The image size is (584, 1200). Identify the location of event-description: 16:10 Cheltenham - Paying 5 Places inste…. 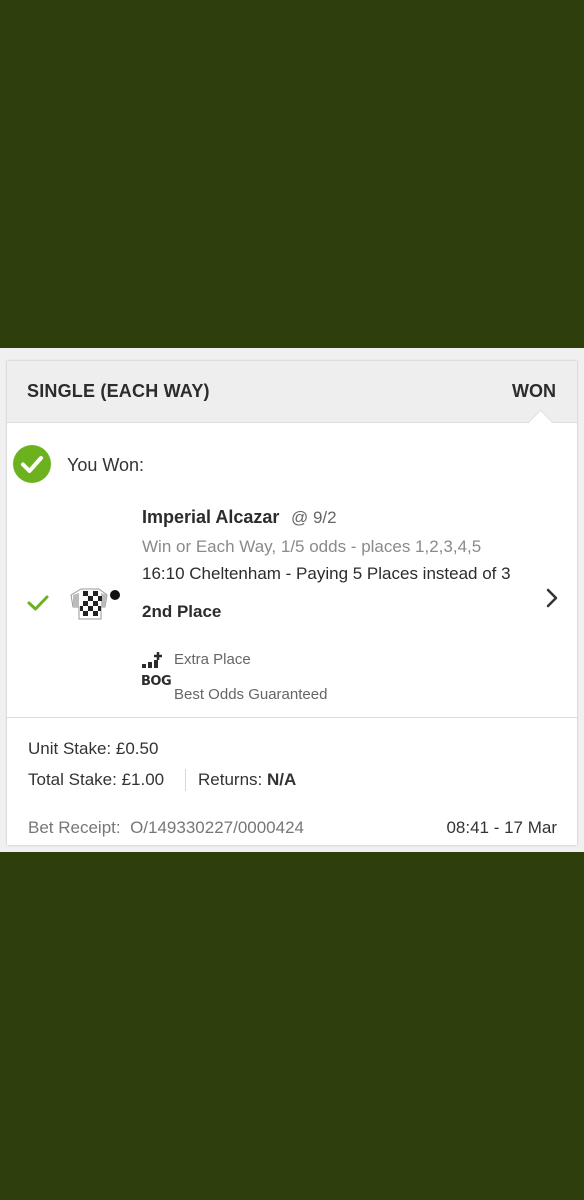
(326, 573).